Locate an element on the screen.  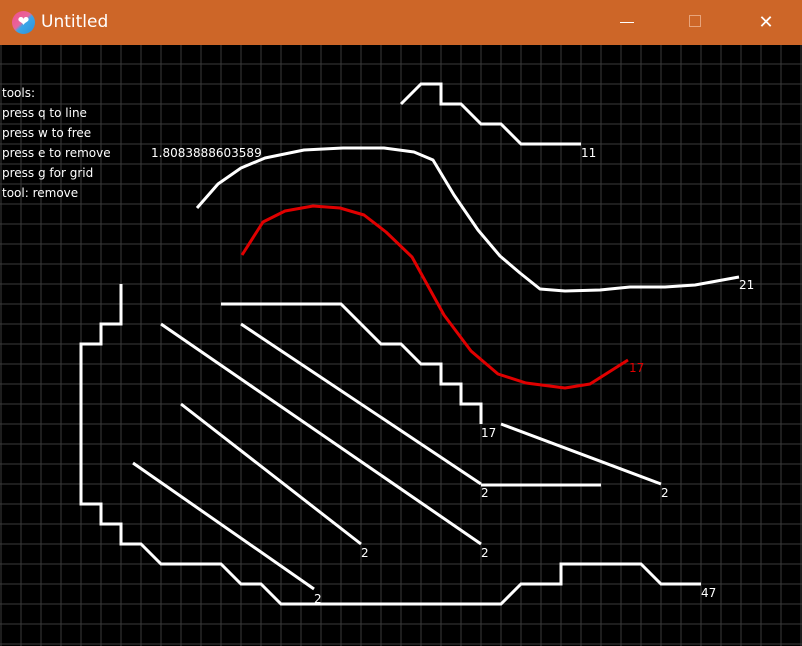
label-top-step-line: 11 is located at coordinates (589, 153).